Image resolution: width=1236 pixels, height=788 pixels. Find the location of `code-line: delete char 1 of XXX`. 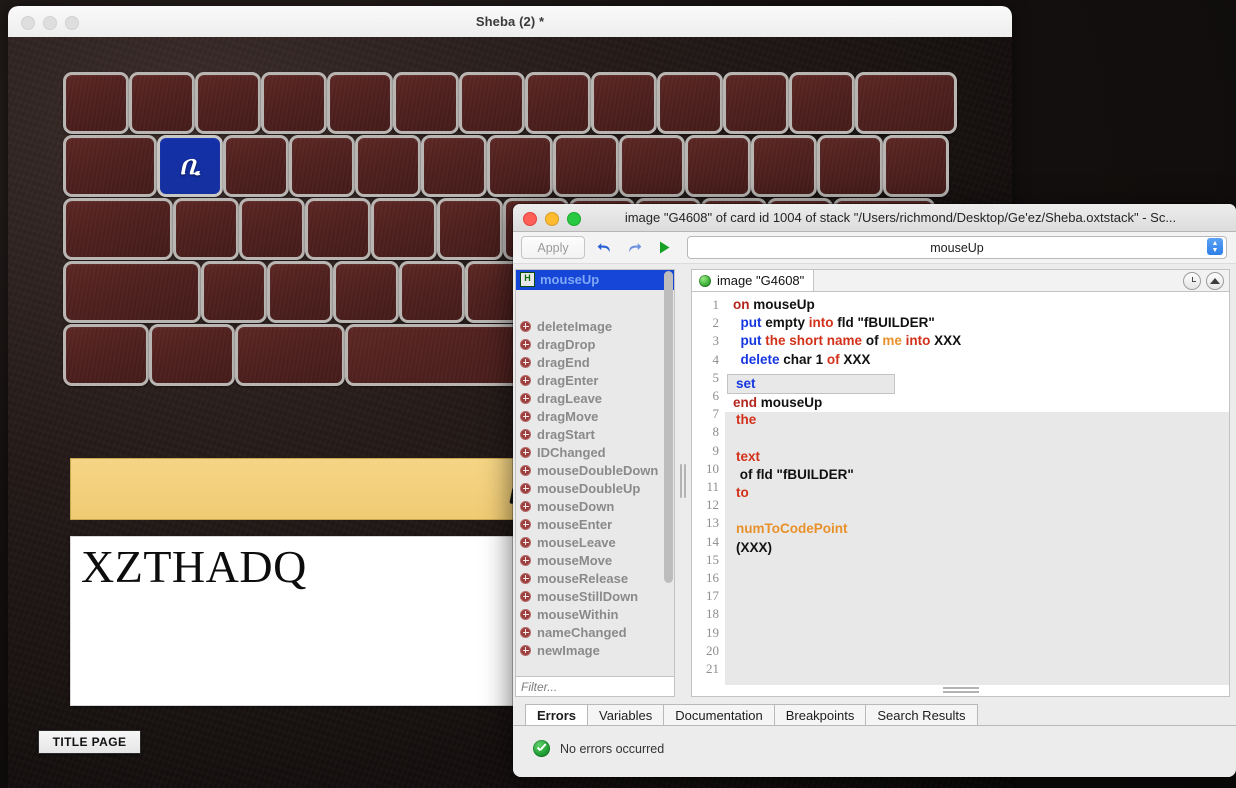

code-line: delete char 1 of XXX is located at coordinates (977, 360).